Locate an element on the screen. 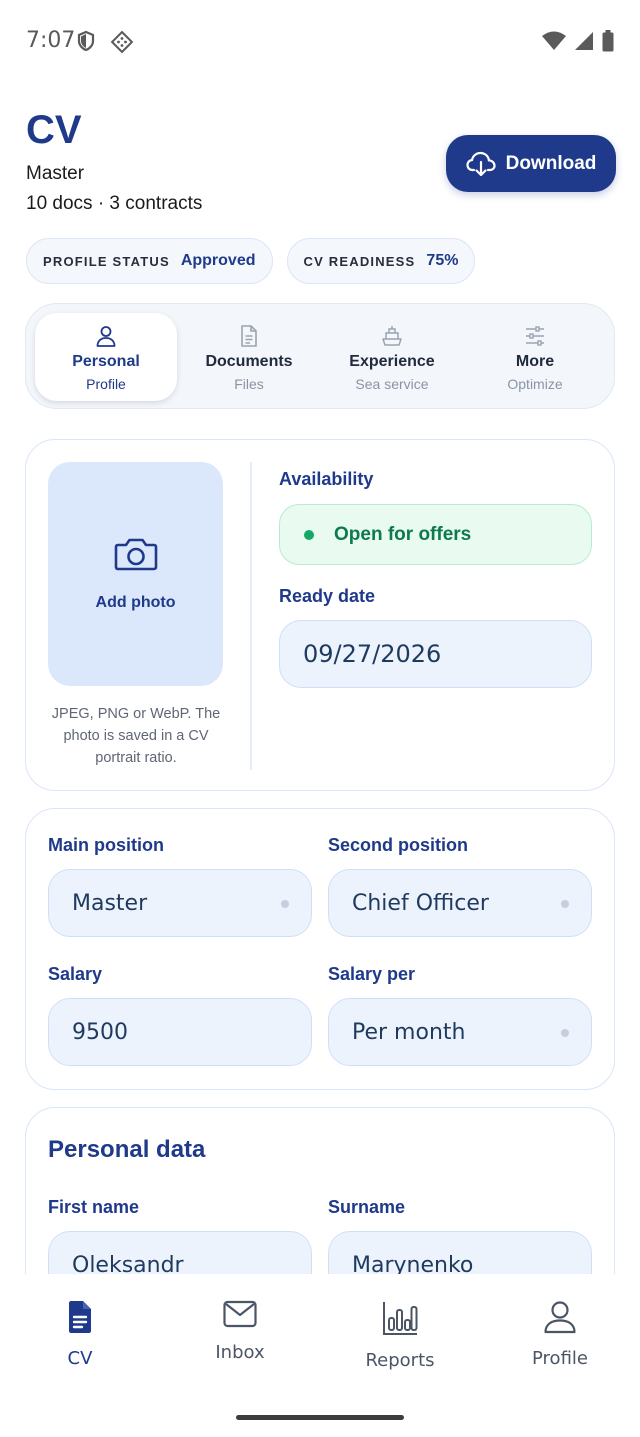 The image size is (640, 1437). tab-title: Experience is located at coordinates (392, 361).